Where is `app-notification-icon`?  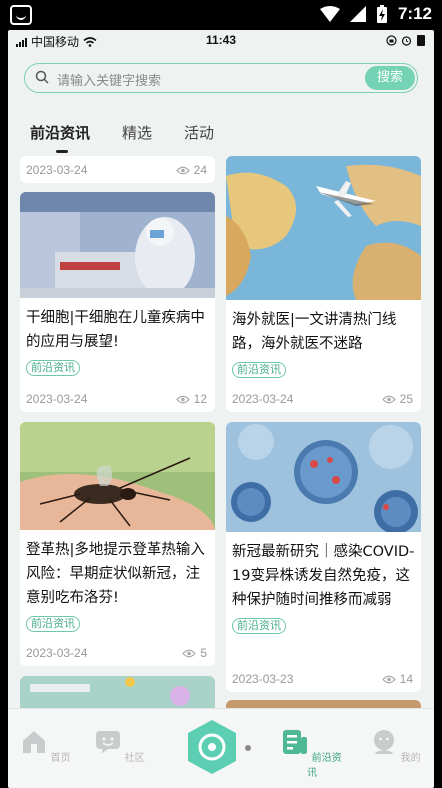
app-notification-icon is located at coordinates (21, 15).